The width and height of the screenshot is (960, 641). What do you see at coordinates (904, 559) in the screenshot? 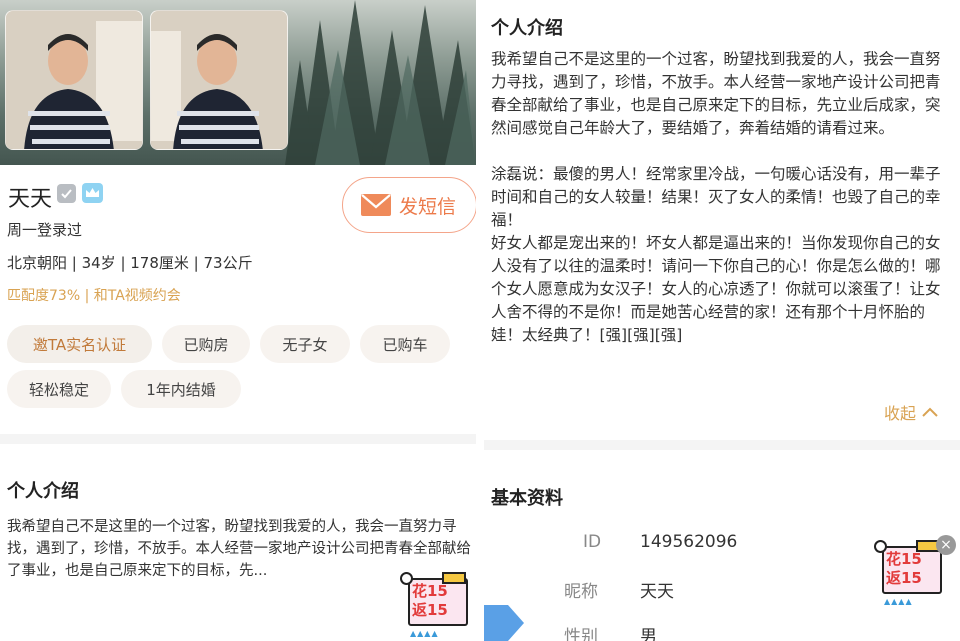
I see `promo-line-1-right: 花15` at bounding box center [904, 559].